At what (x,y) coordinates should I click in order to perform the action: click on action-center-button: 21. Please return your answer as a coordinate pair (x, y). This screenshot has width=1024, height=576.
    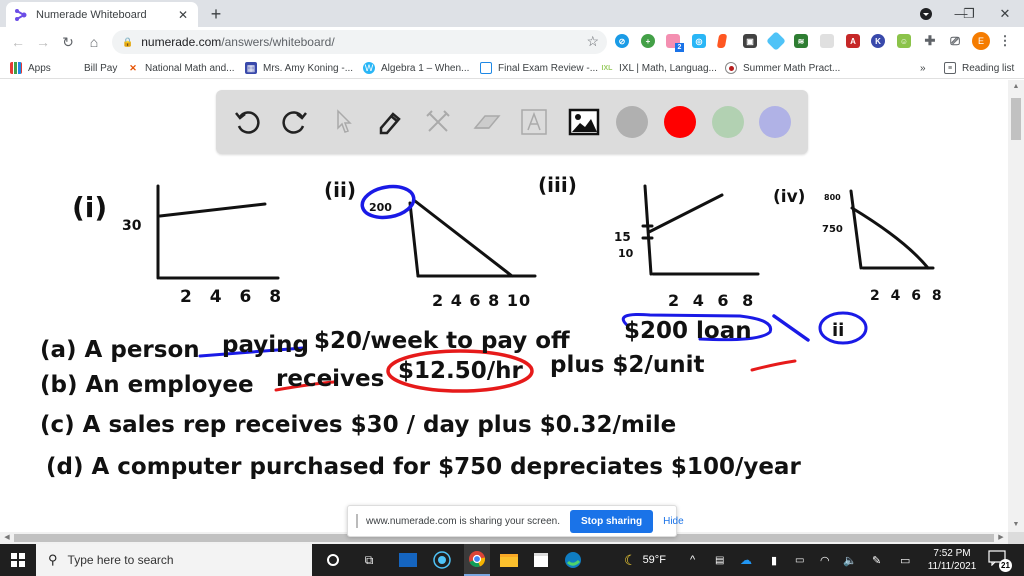
    Looking at the image, I should click on (1000, 561).